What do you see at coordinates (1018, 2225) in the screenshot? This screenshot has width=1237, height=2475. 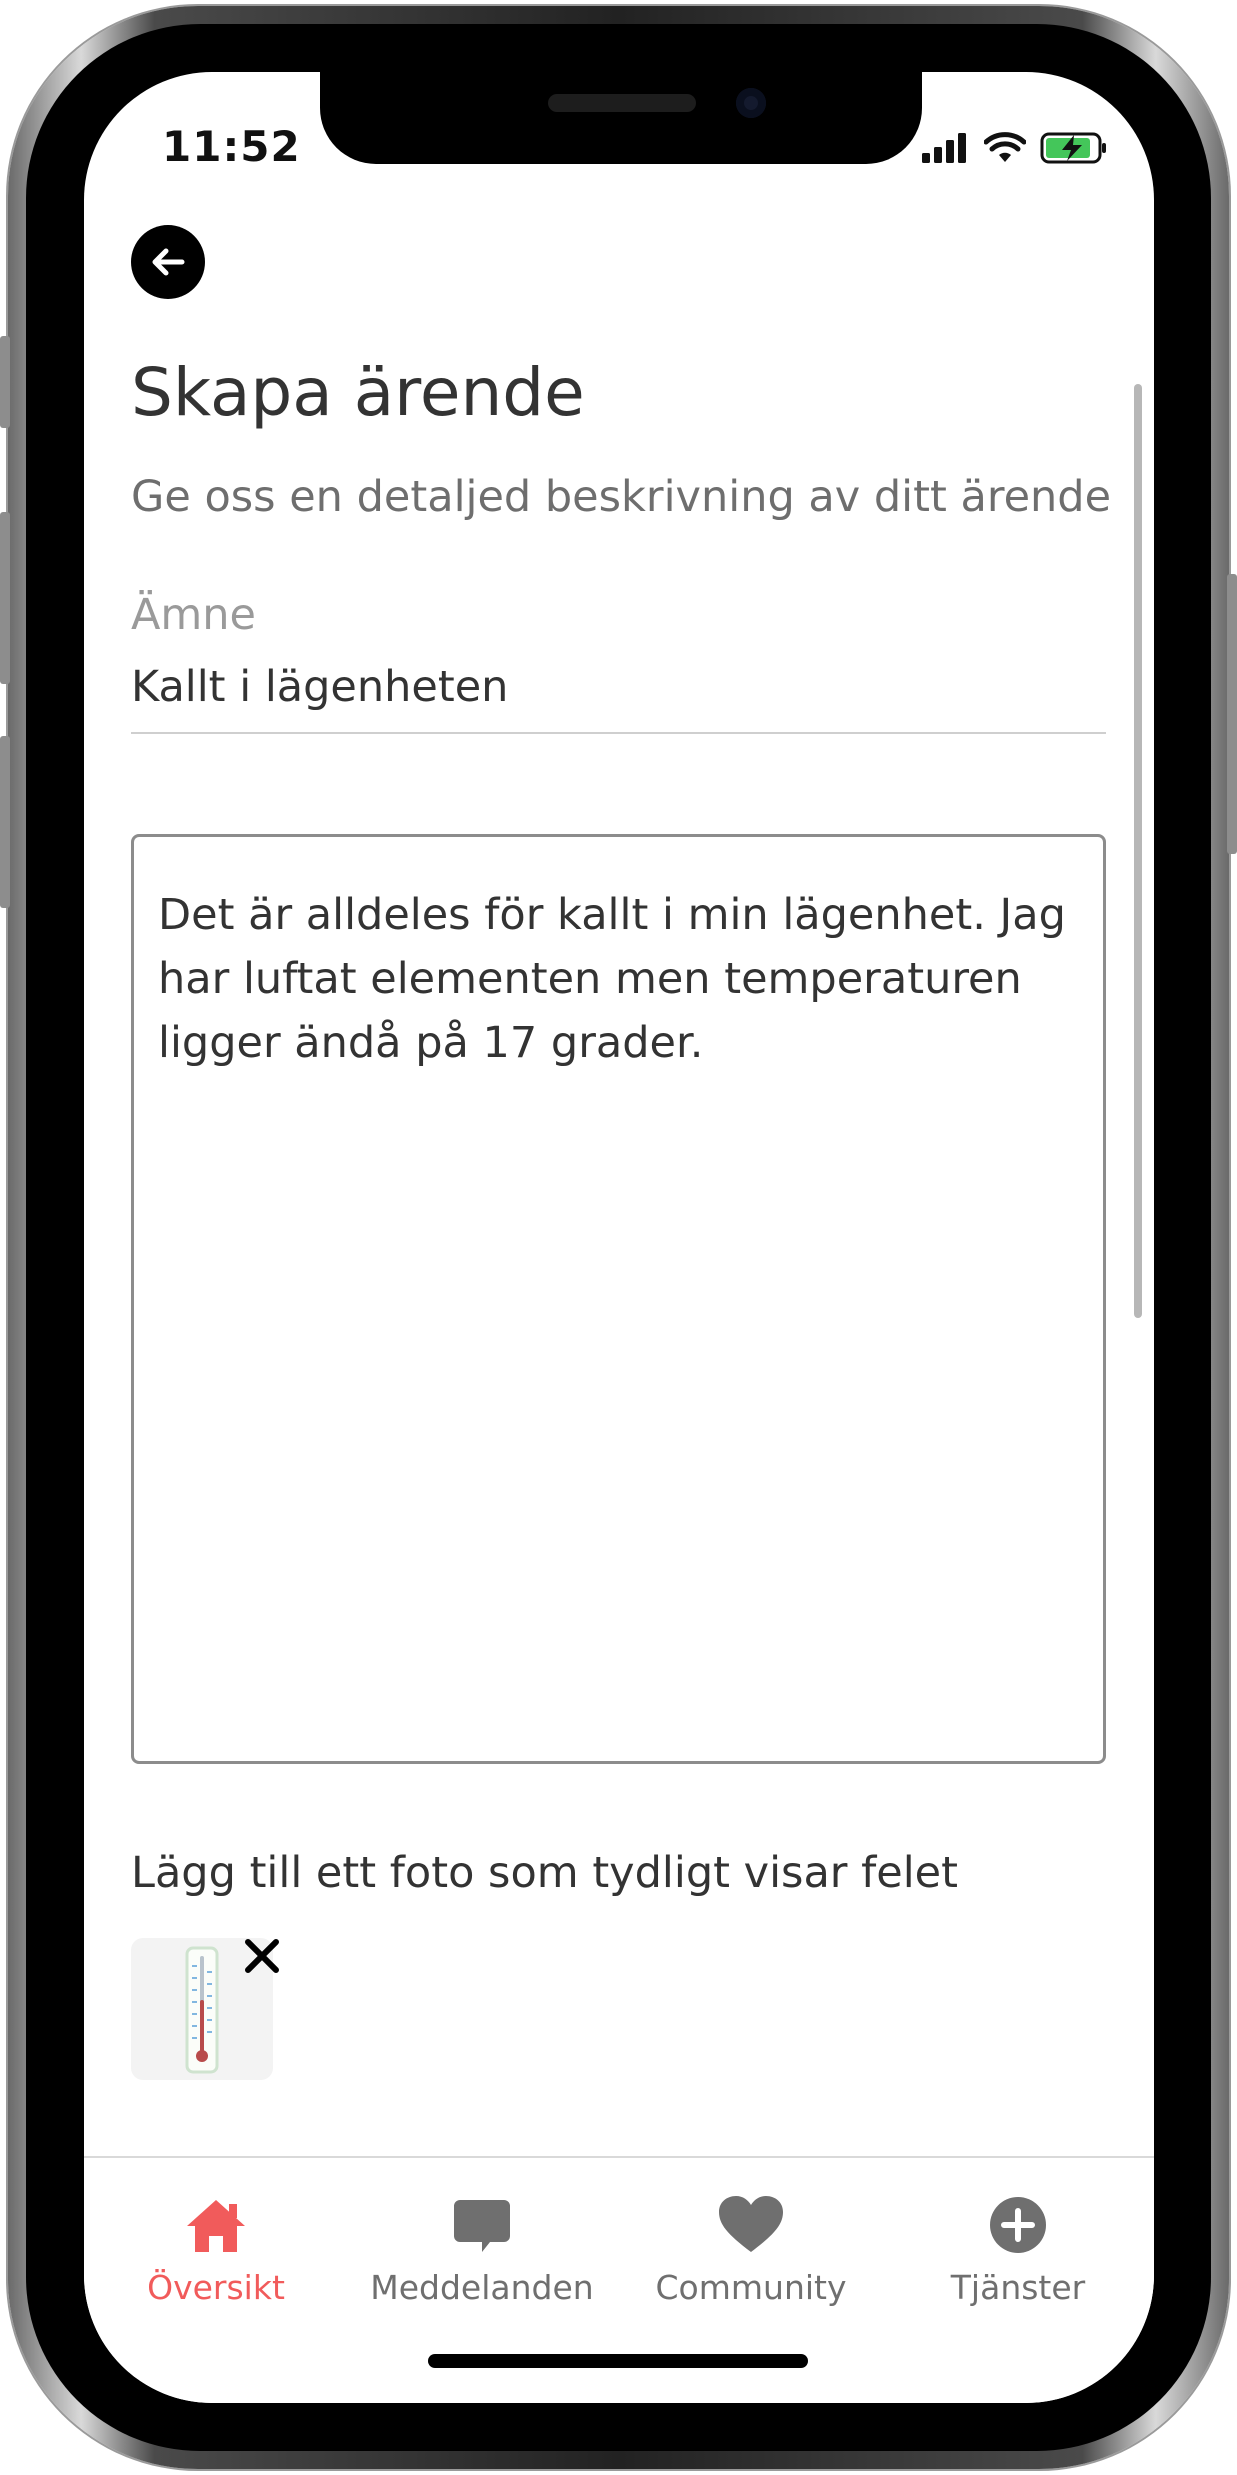 I see `plus-circle-icon` at bounding box center [1018, 2225].